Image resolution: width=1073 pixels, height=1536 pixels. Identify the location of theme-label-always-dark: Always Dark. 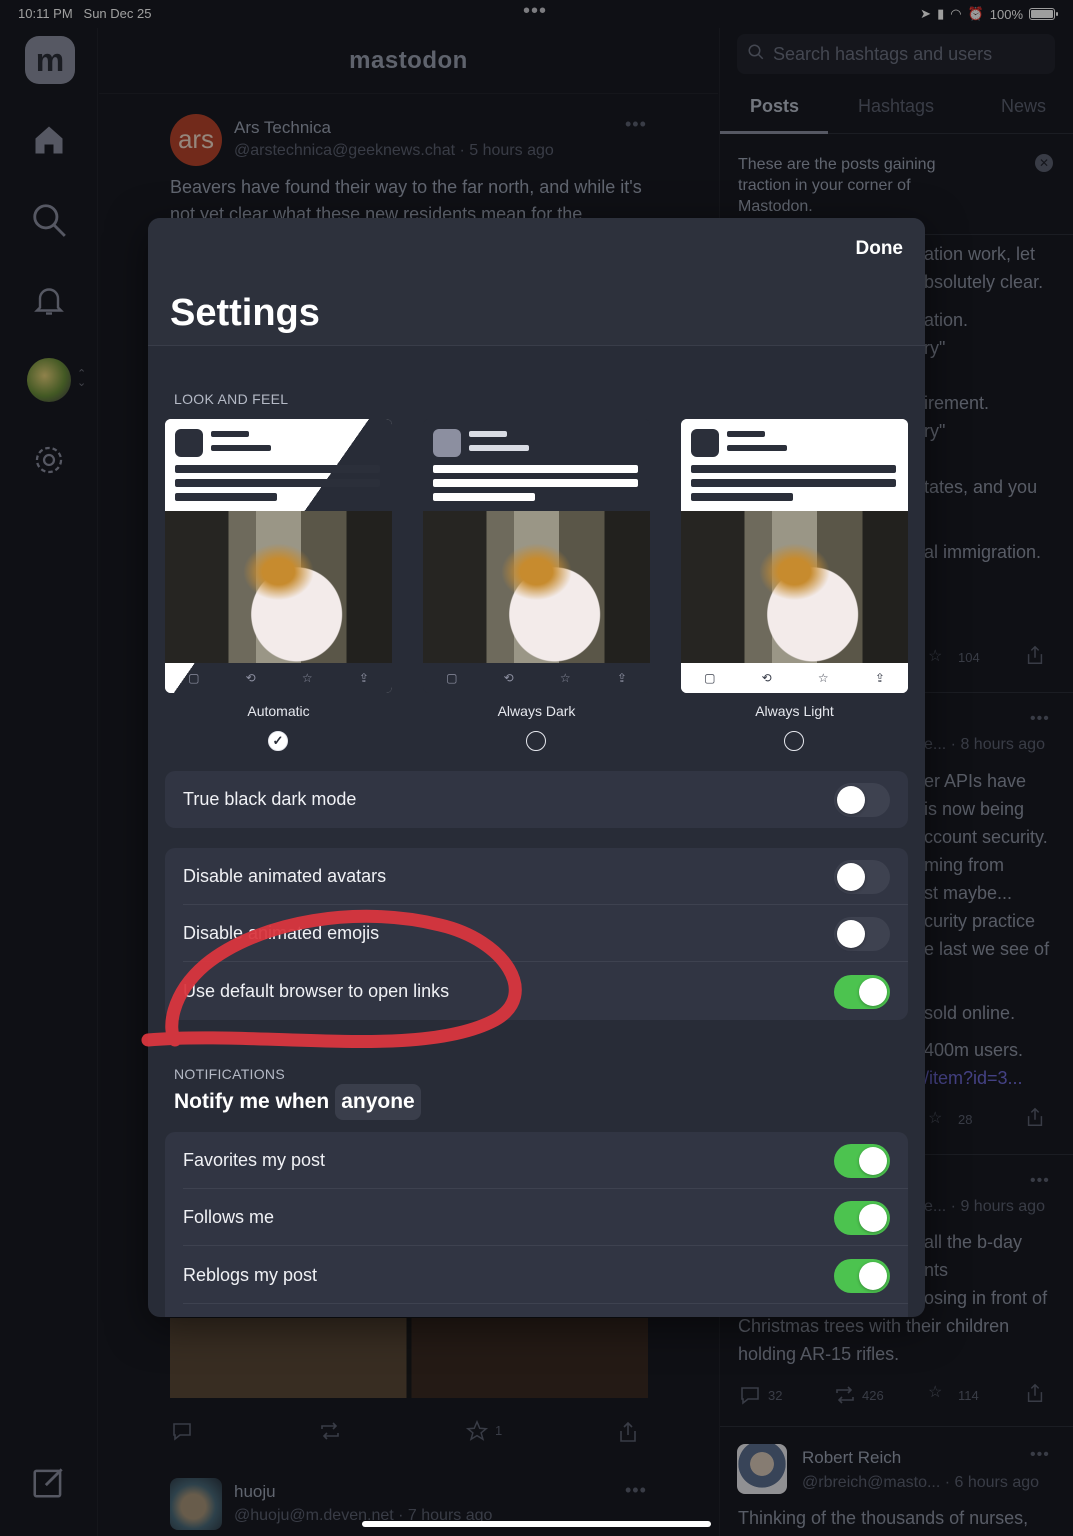
(536, 711).